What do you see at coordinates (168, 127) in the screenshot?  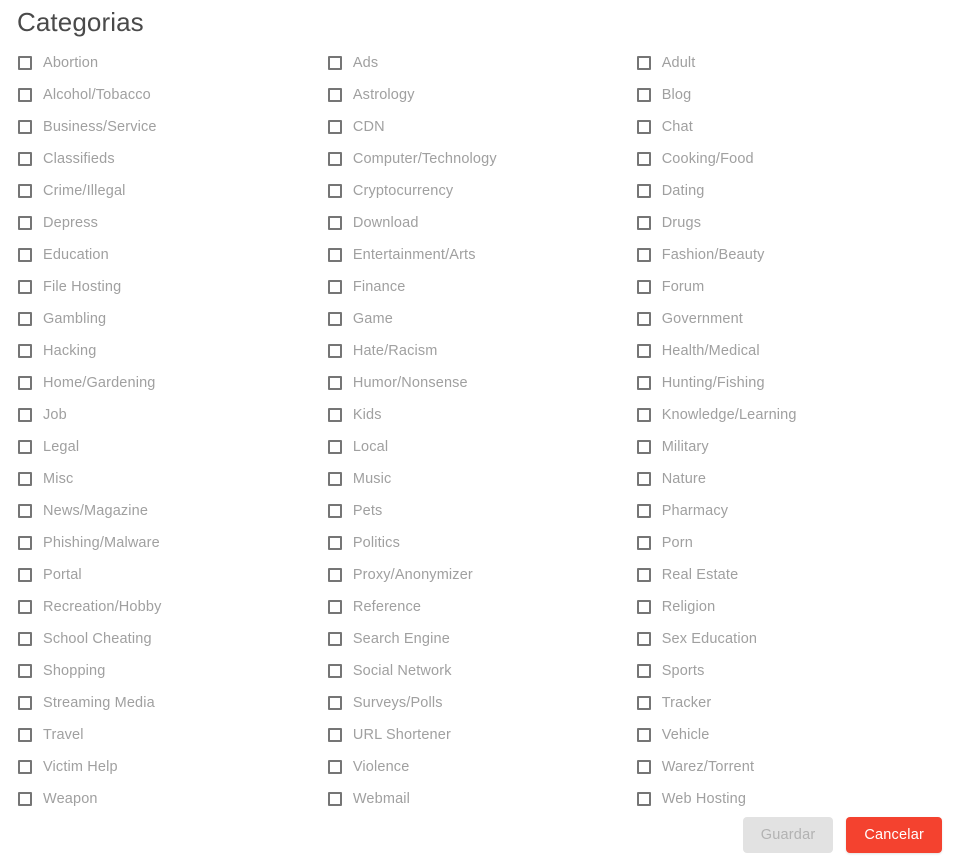 I see `category-row: Business/Service` at bounding box center [168, 127].